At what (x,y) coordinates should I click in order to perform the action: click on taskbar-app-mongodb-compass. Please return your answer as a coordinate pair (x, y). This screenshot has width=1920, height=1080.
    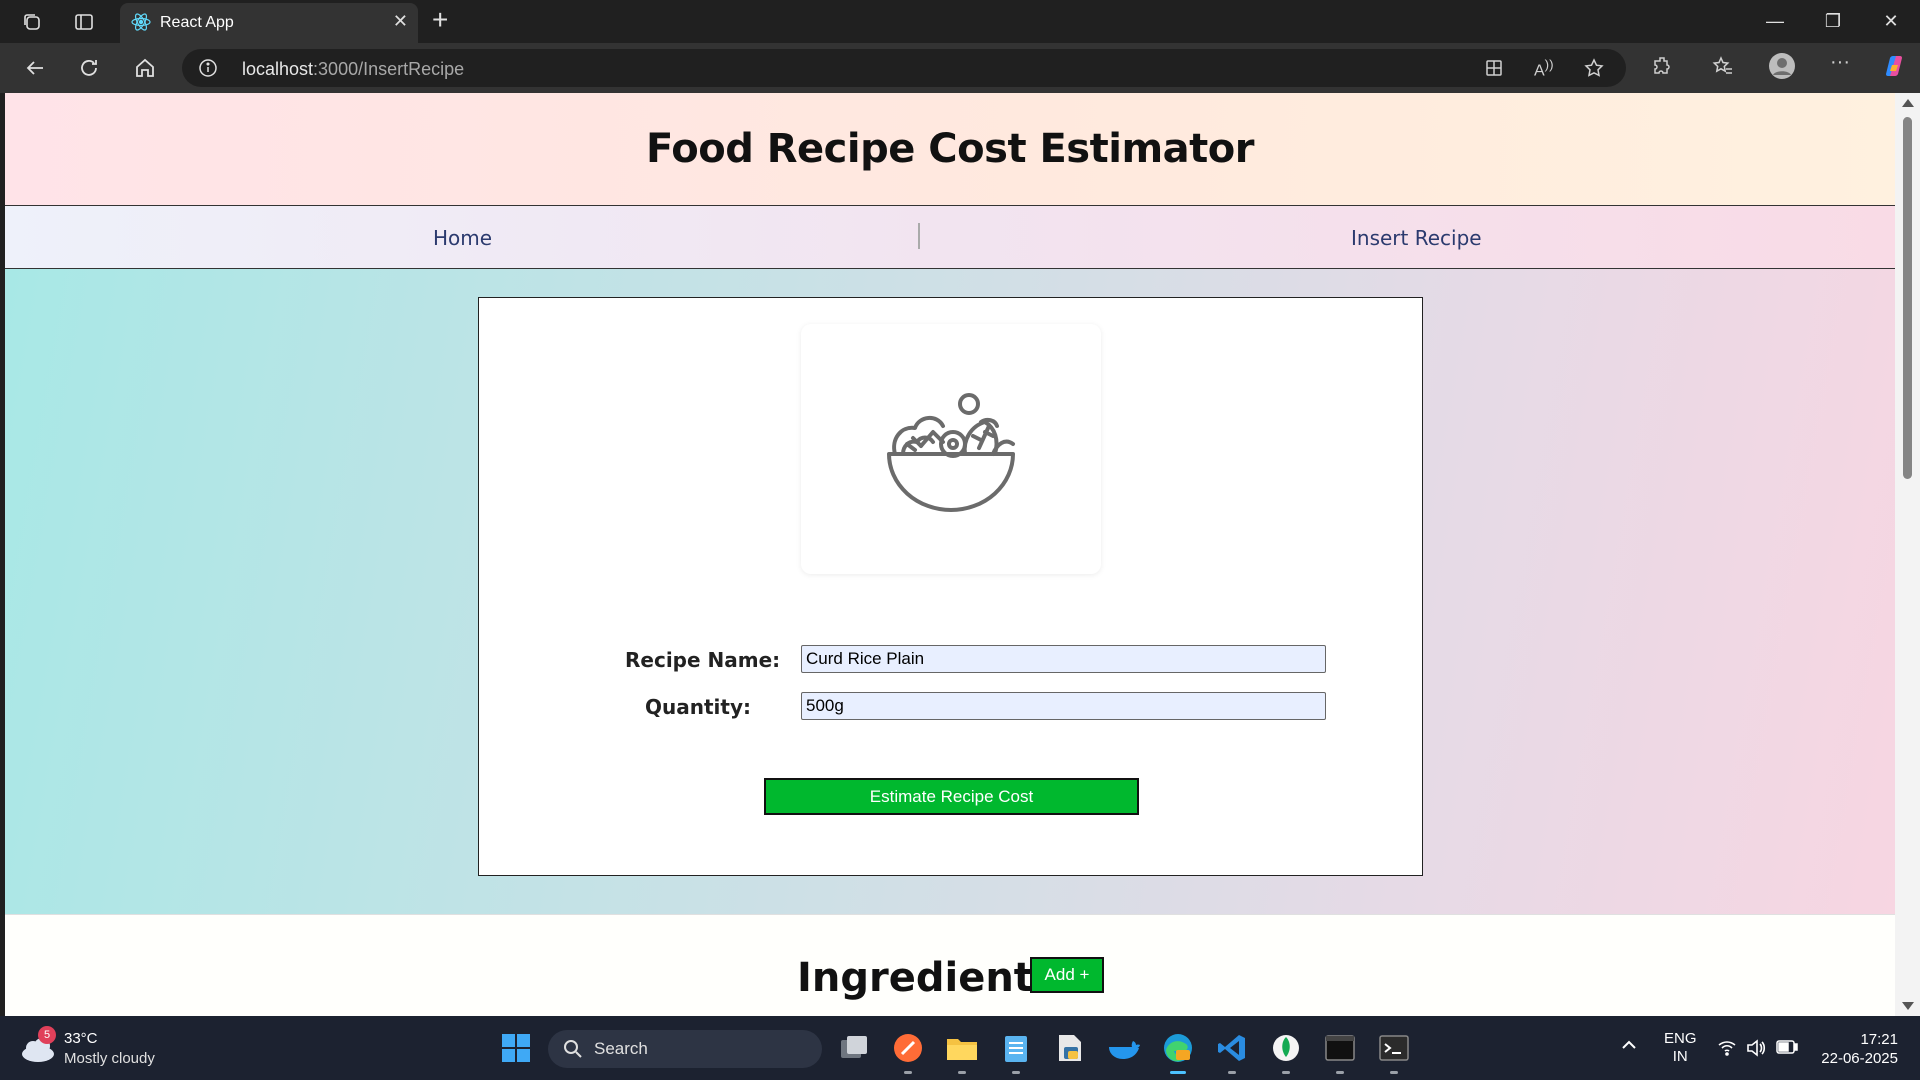
    Looking at the image, I should click on (1286, 1052).